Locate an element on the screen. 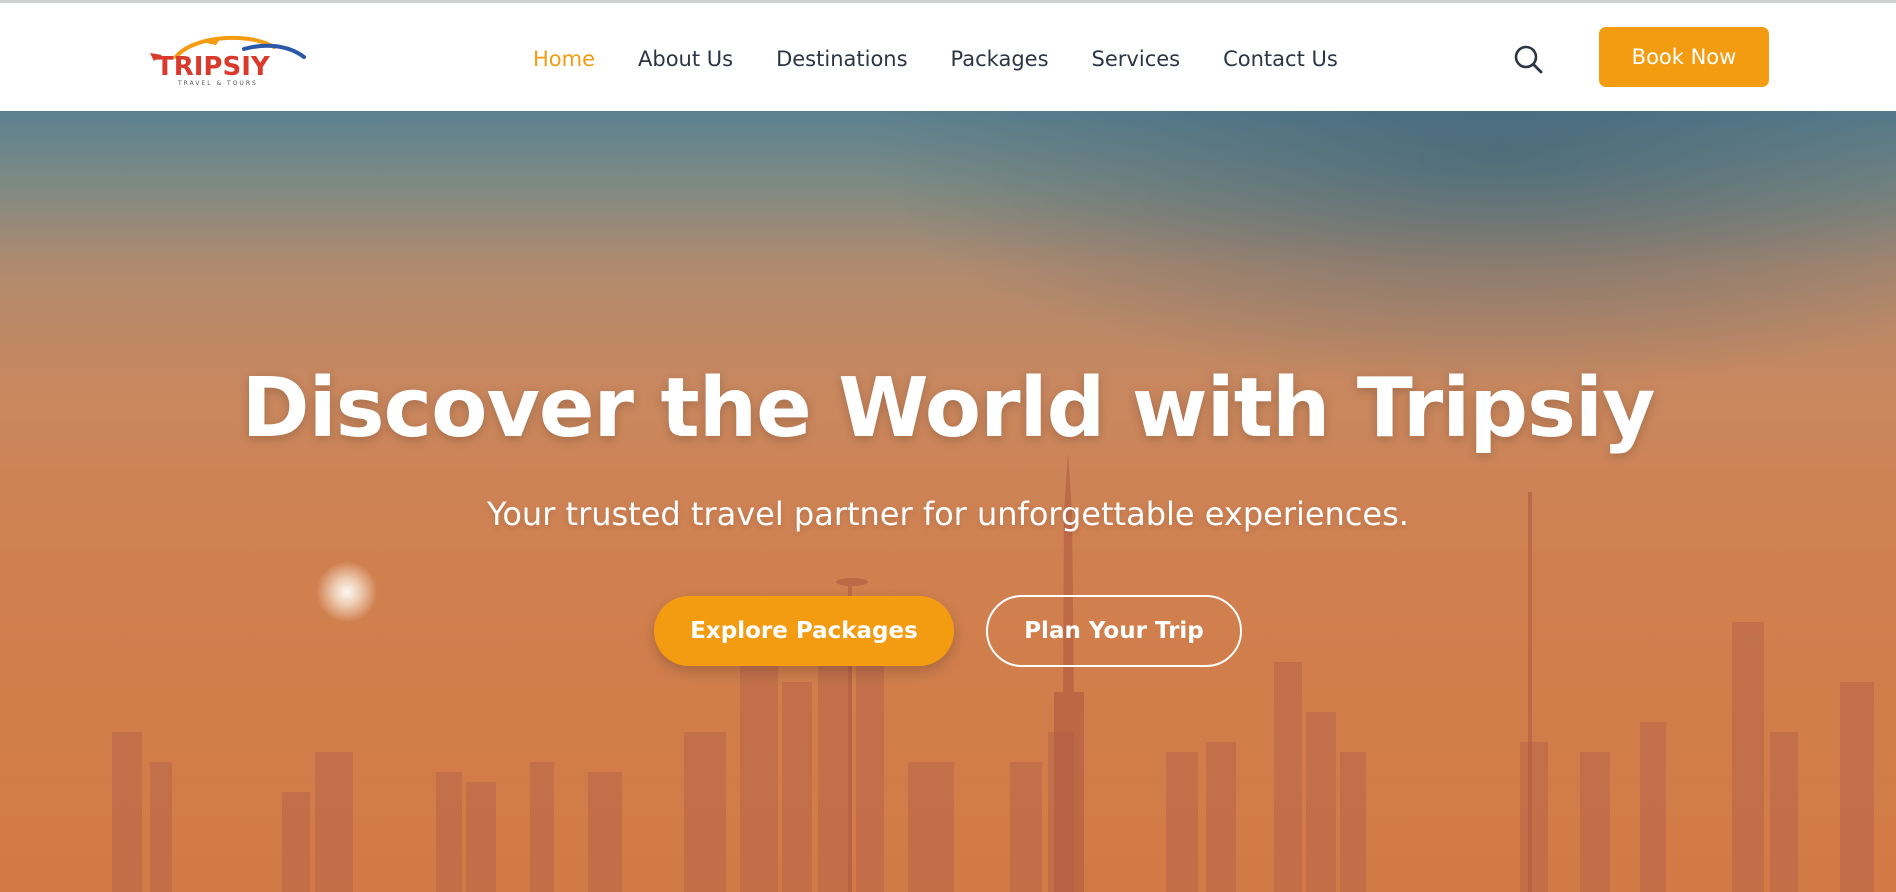 The image size is (1896, 892). logo-mark: TRIPSIY TRAVEL & TOURS is located at coordinates (228, 61).